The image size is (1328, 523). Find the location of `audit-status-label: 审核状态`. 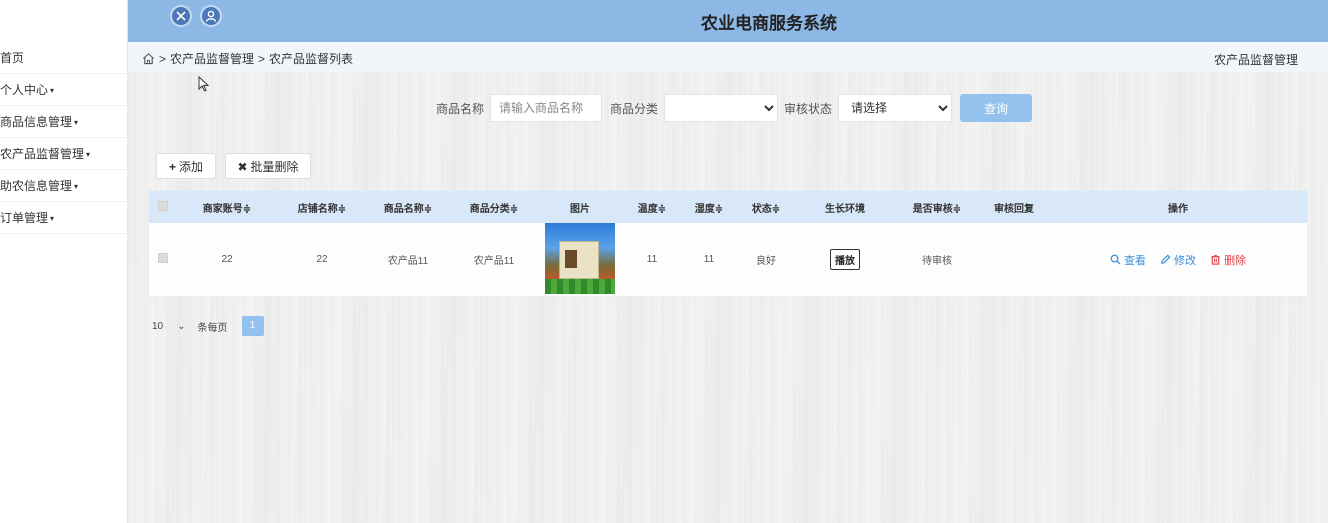

audit-status-label: 审核状态 is located at coordinates (808, 108).